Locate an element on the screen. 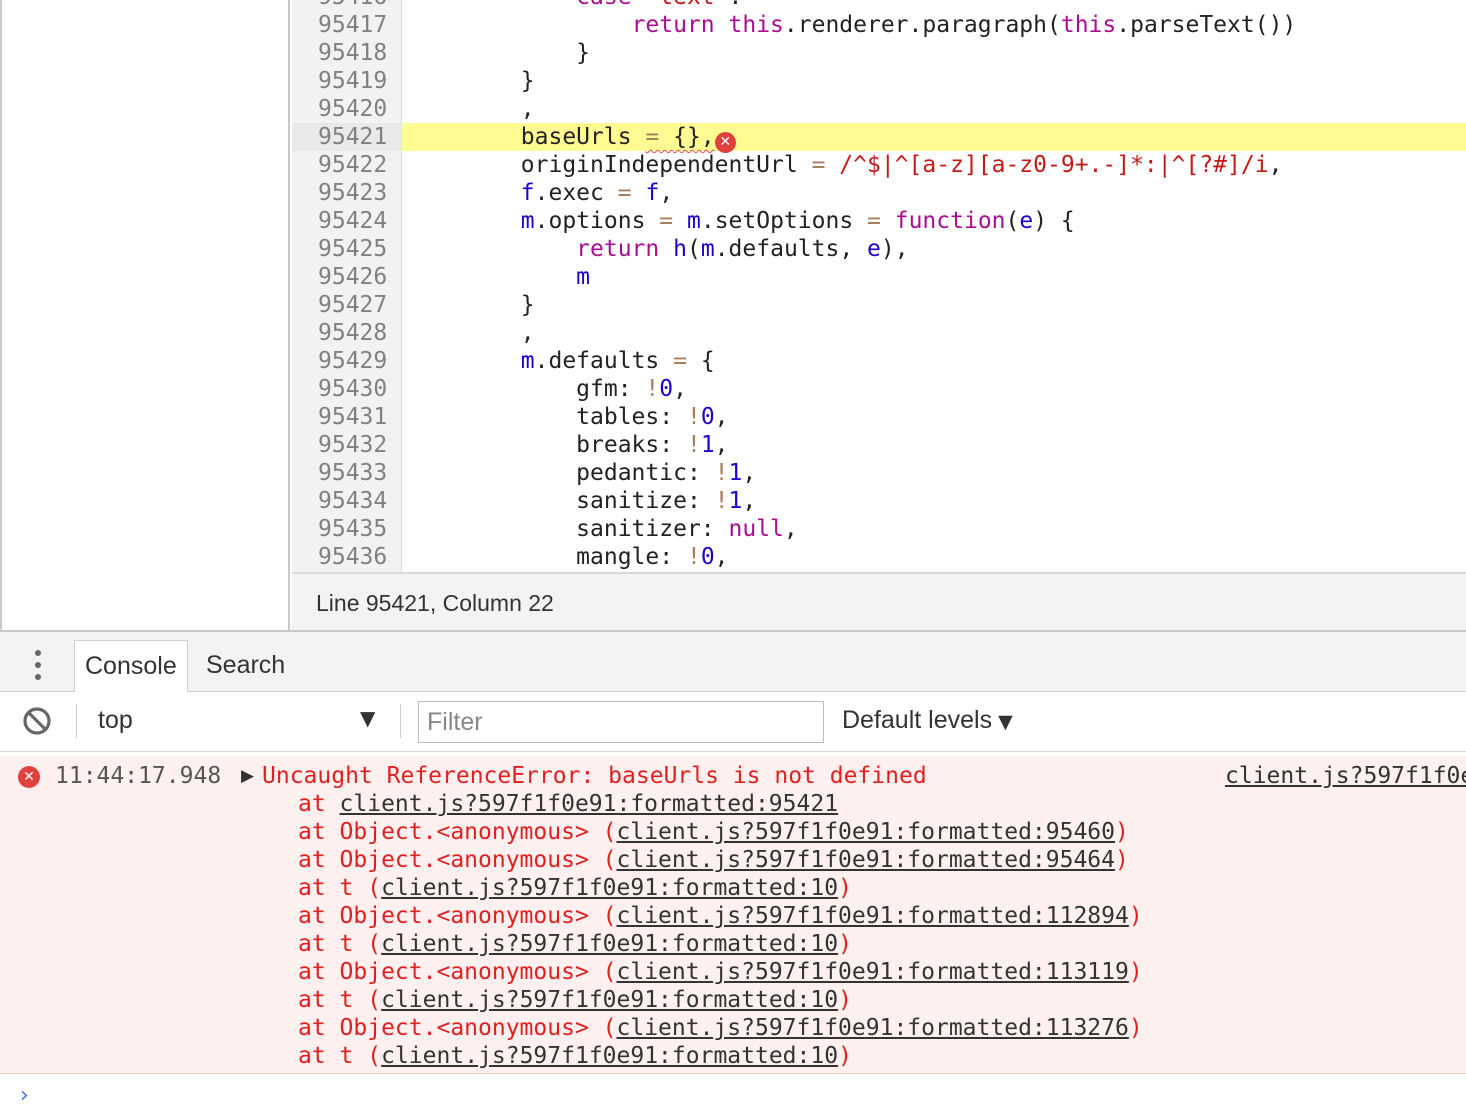 This screenshot has height=1104, width=1466. code-token: breaks: is located at coordinates (548, 445).